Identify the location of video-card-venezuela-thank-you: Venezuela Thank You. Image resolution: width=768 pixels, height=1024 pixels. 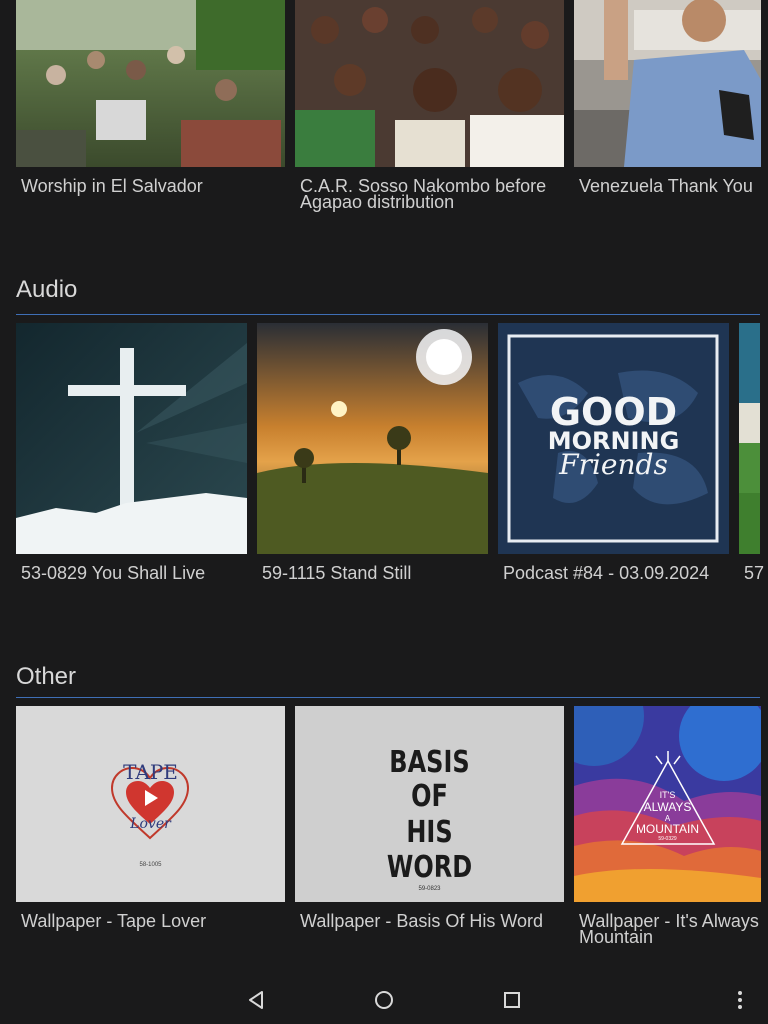
(671, 107).